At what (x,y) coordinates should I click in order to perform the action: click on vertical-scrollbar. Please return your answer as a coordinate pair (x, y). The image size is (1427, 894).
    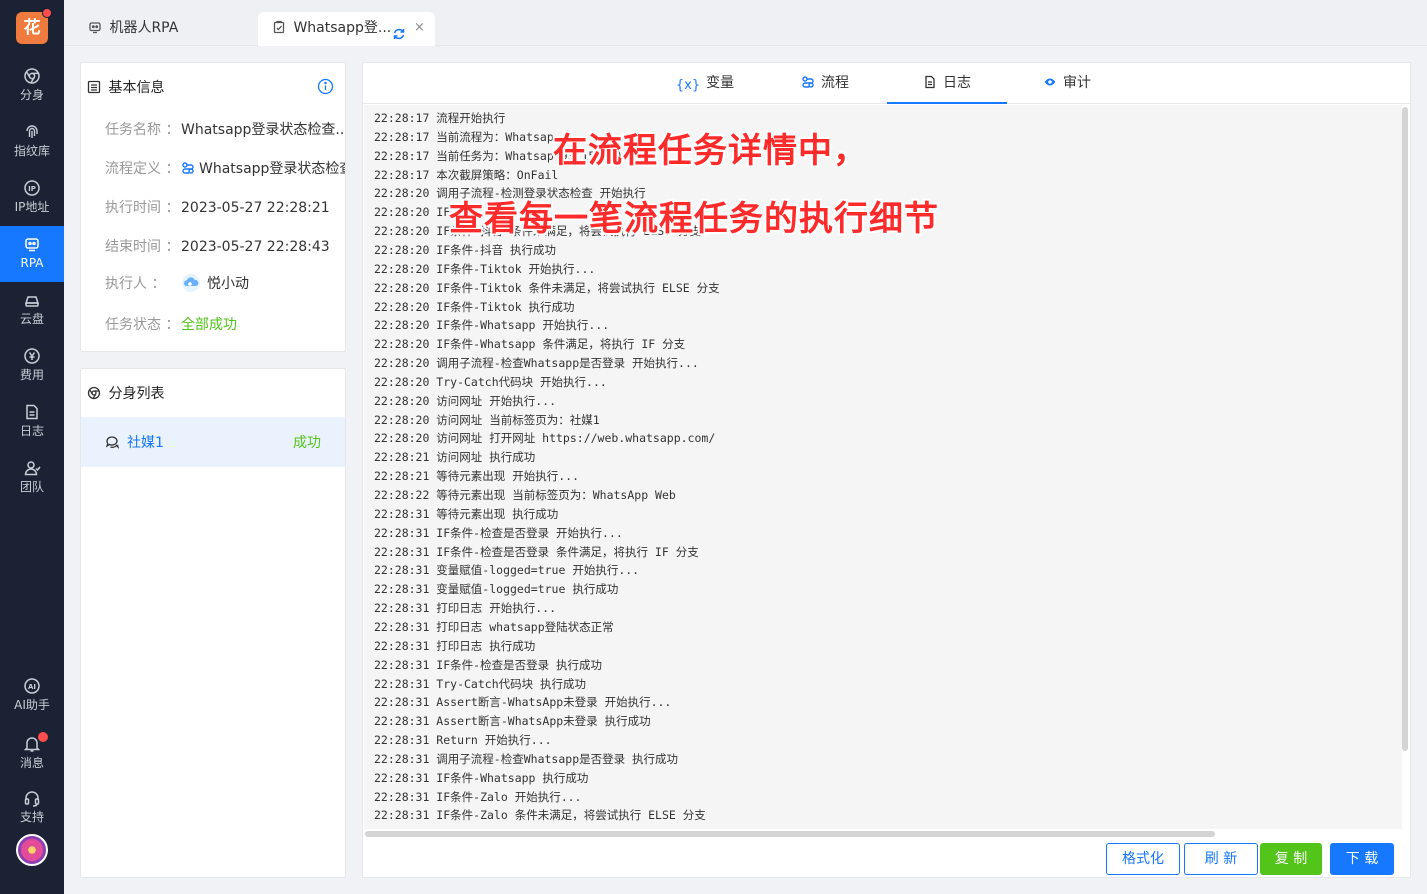
    Looking at the image, I should click on (1405, 429).